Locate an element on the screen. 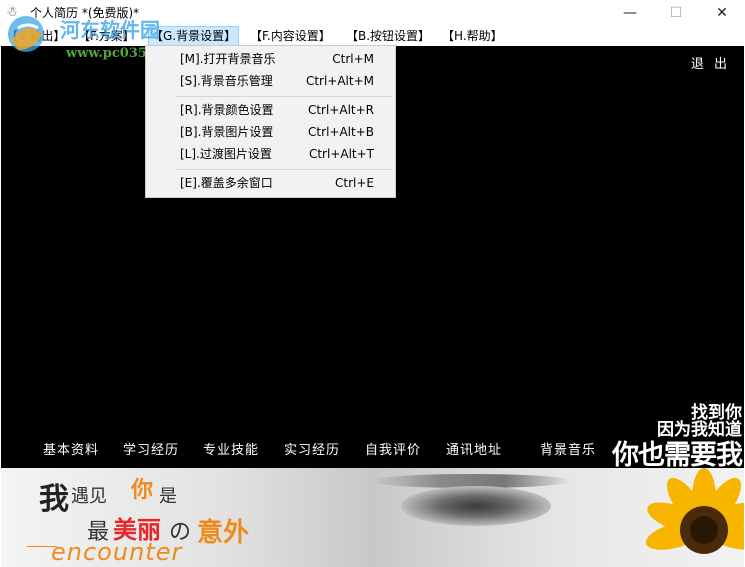 The height and width of the screenshot is (567, 745). banner-text-wo: 我 is located at coordinates (54, 499).